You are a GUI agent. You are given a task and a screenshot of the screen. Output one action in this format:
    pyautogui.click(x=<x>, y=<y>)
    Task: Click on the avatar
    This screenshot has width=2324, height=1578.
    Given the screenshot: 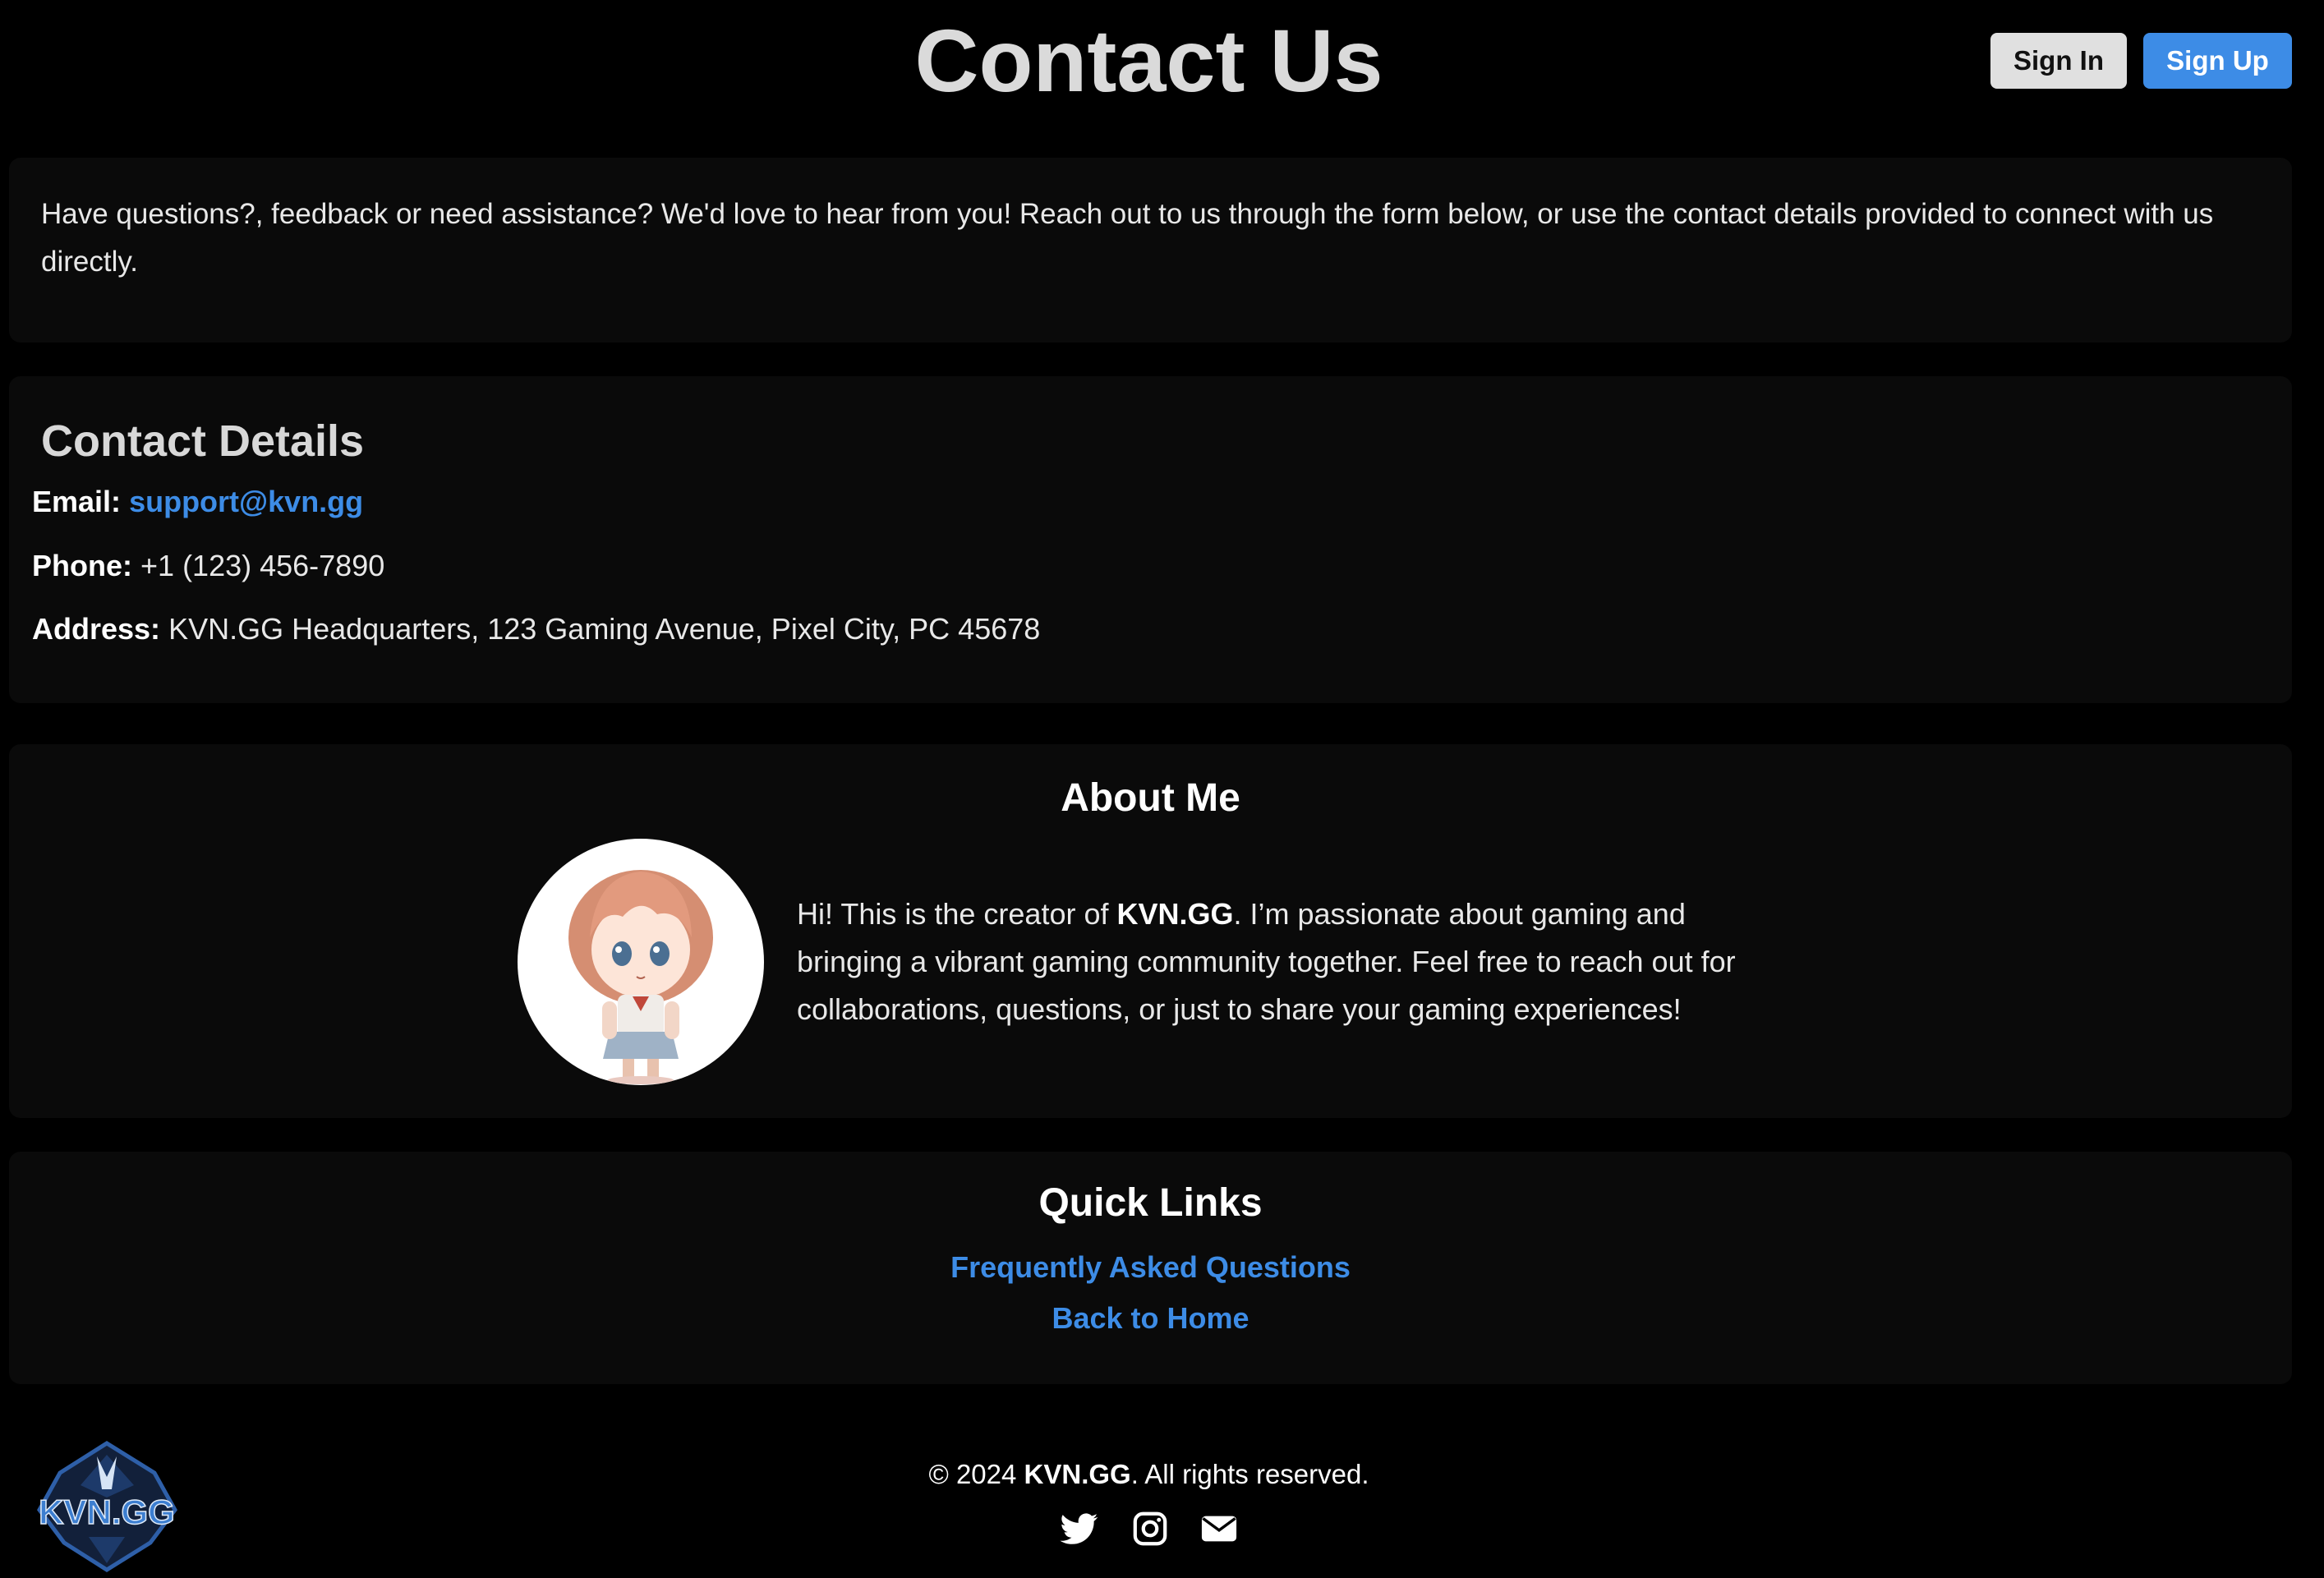 What is the action you would take?
    pyautogui.click(x=641, y=962)
    